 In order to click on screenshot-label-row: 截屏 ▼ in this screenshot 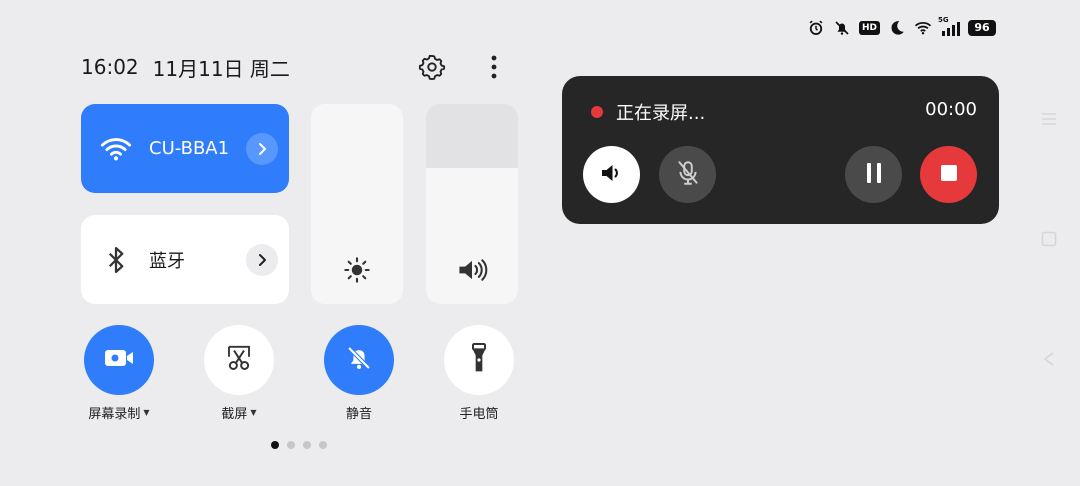, I will do `click(238, 412)`.